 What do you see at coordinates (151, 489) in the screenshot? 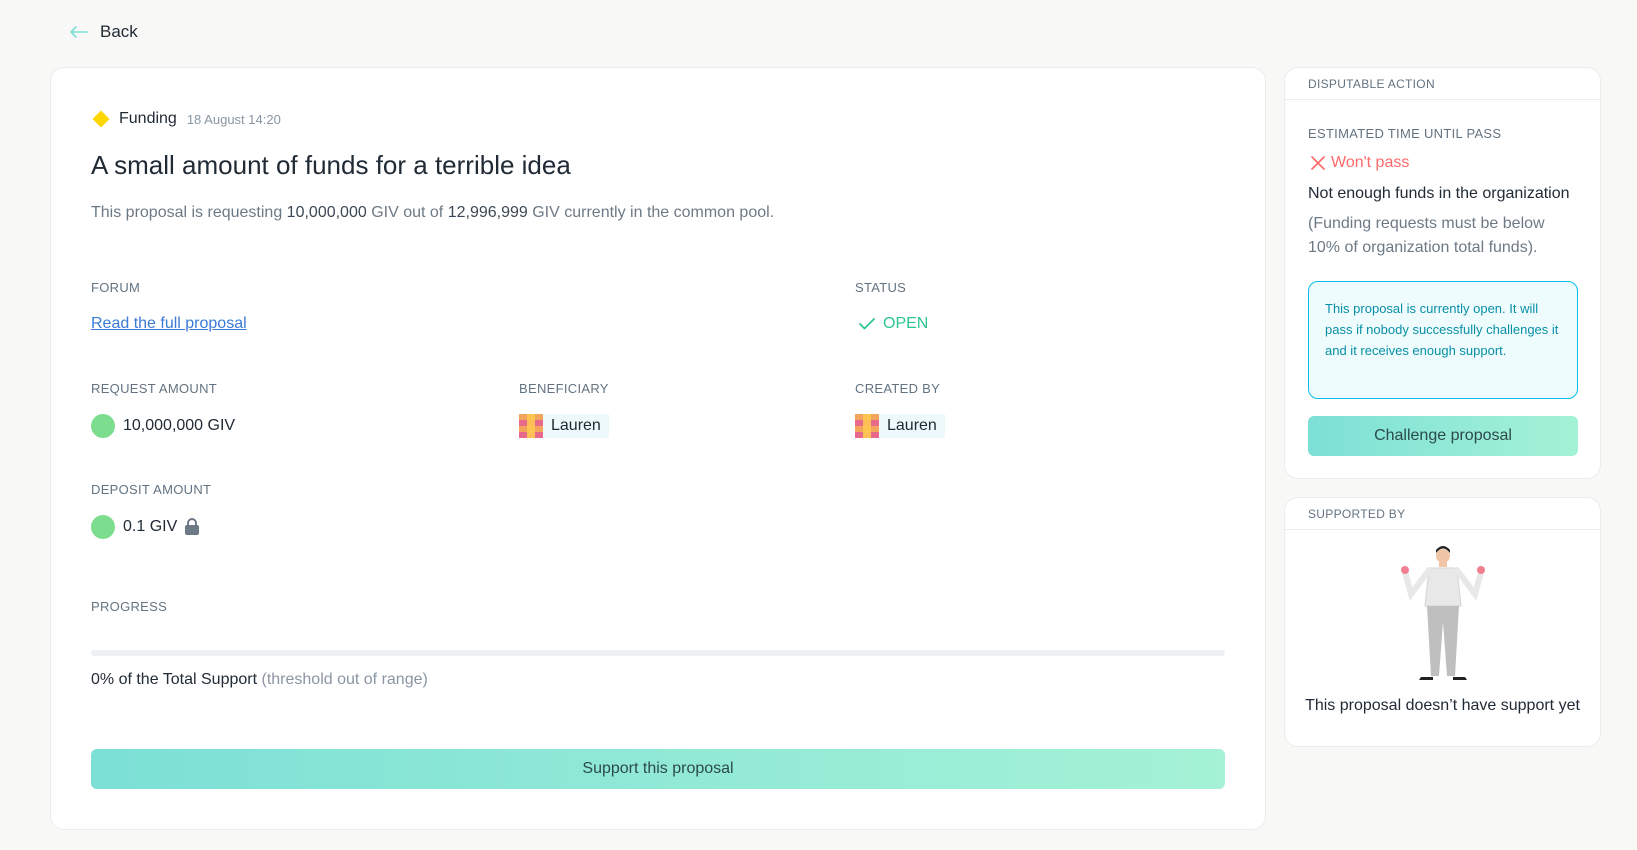
I see `deposit-amount-label: DEPOSIT AMOUNT` at bounding box center [151, 489].